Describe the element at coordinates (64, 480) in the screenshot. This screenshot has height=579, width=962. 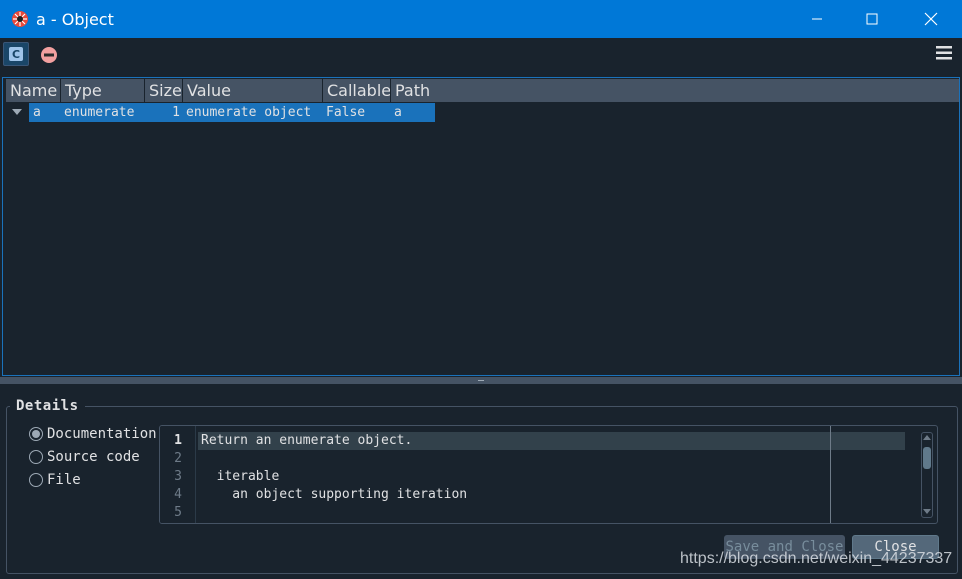
I see `radio-label: File` at that location.